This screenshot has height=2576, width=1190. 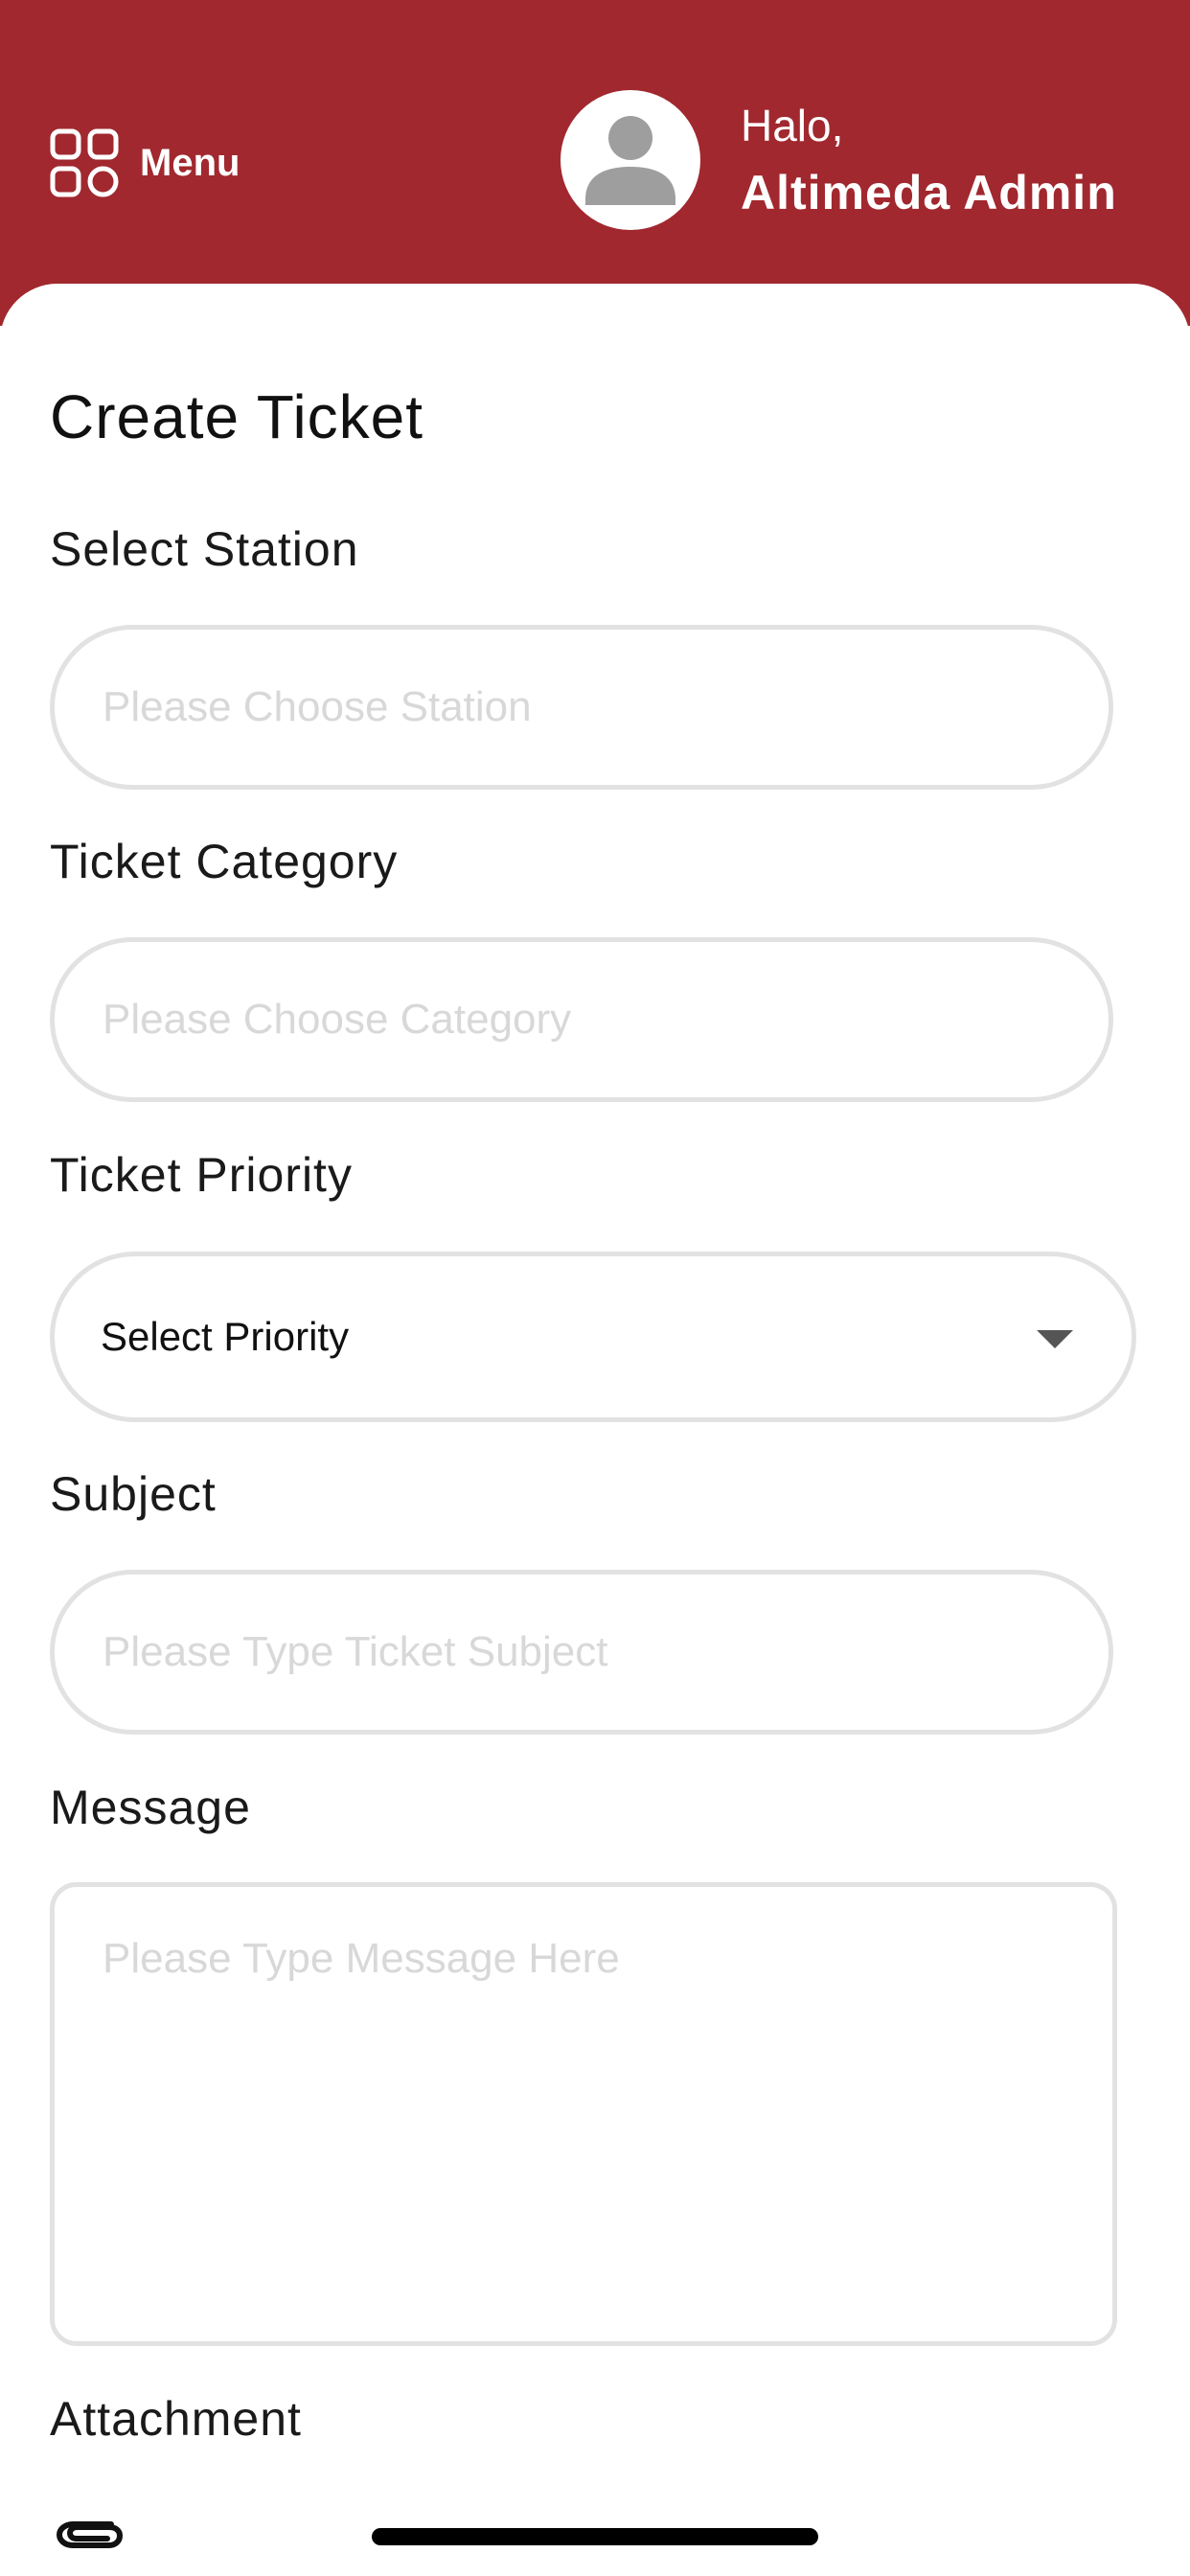 What do you see at coordinates (90, 2534) in the screenshot?
I see `paperclip-icon` at bounding box center [90, 2534].